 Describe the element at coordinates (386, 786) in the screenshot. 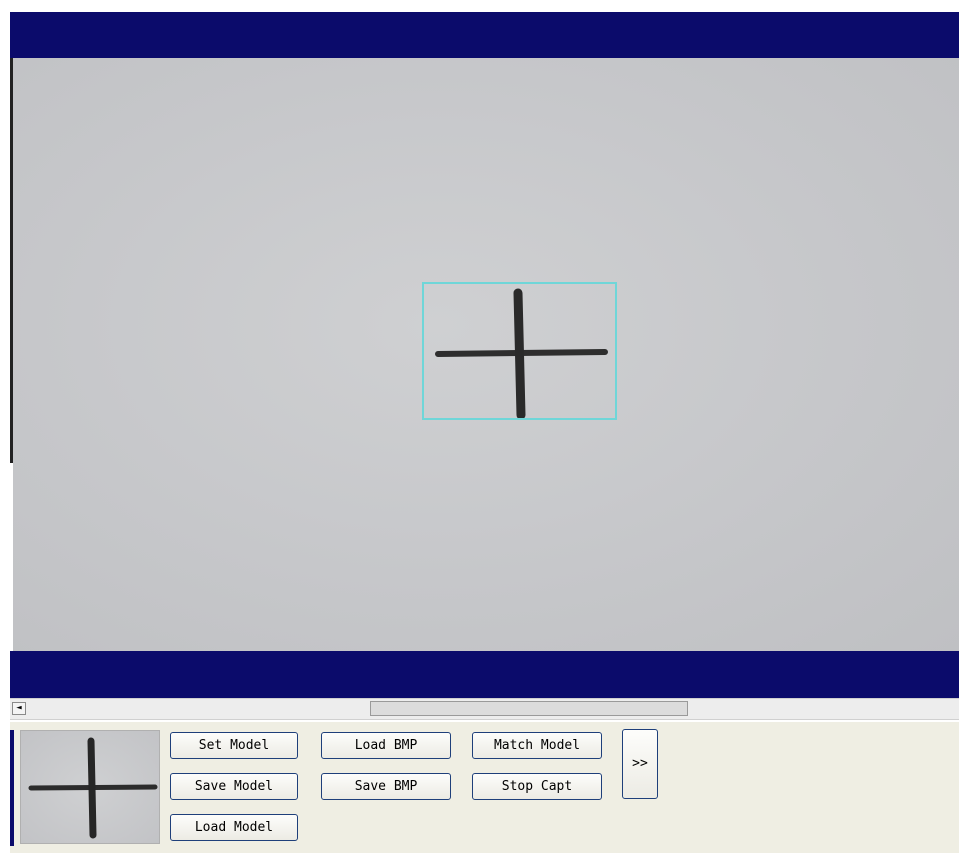

I see `save-bmp-button: Save BMP` at that location.